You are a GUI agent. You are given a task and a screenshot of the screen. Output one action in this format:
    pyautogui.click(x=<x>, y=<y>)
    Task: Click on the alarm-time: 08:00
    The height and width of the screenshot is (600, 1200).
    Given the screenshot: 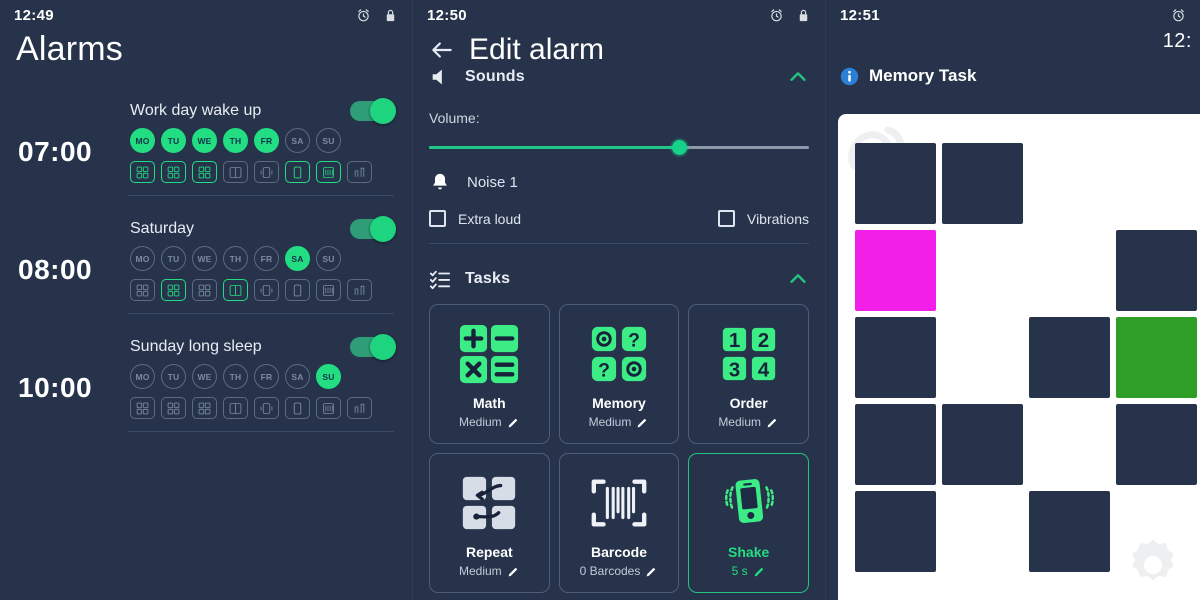 What is the action you would take?
    pyautogui.click(x=55, y=270)
    